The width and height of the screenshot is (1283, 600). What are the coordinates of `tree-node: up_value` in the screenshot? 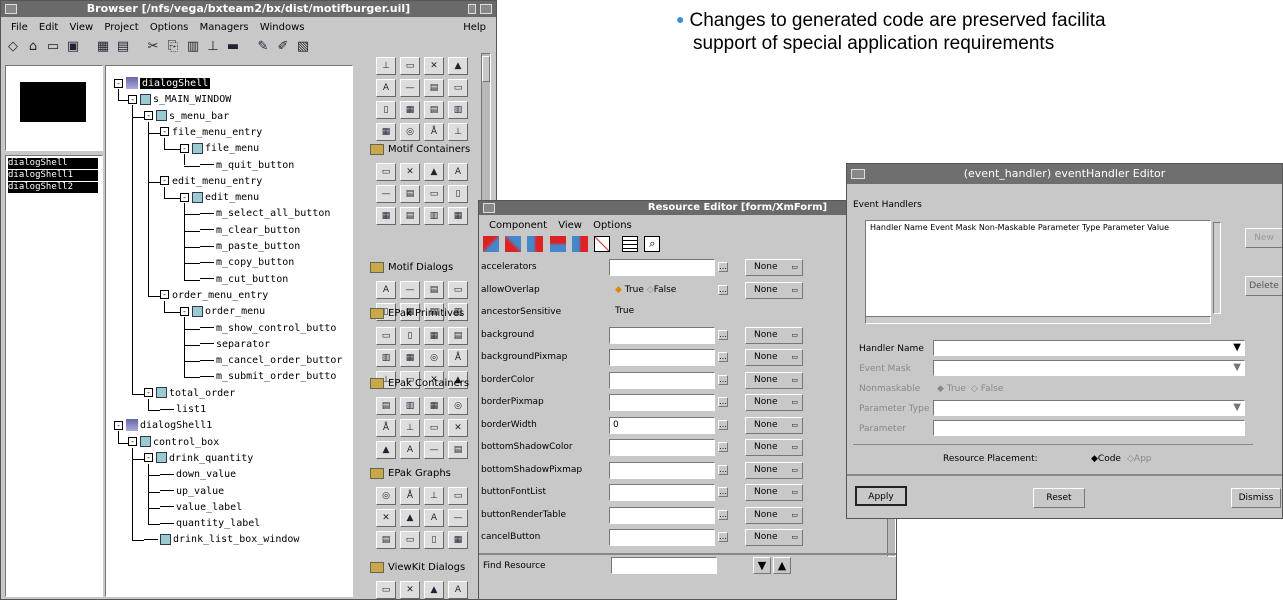 It's located at (192, 492).